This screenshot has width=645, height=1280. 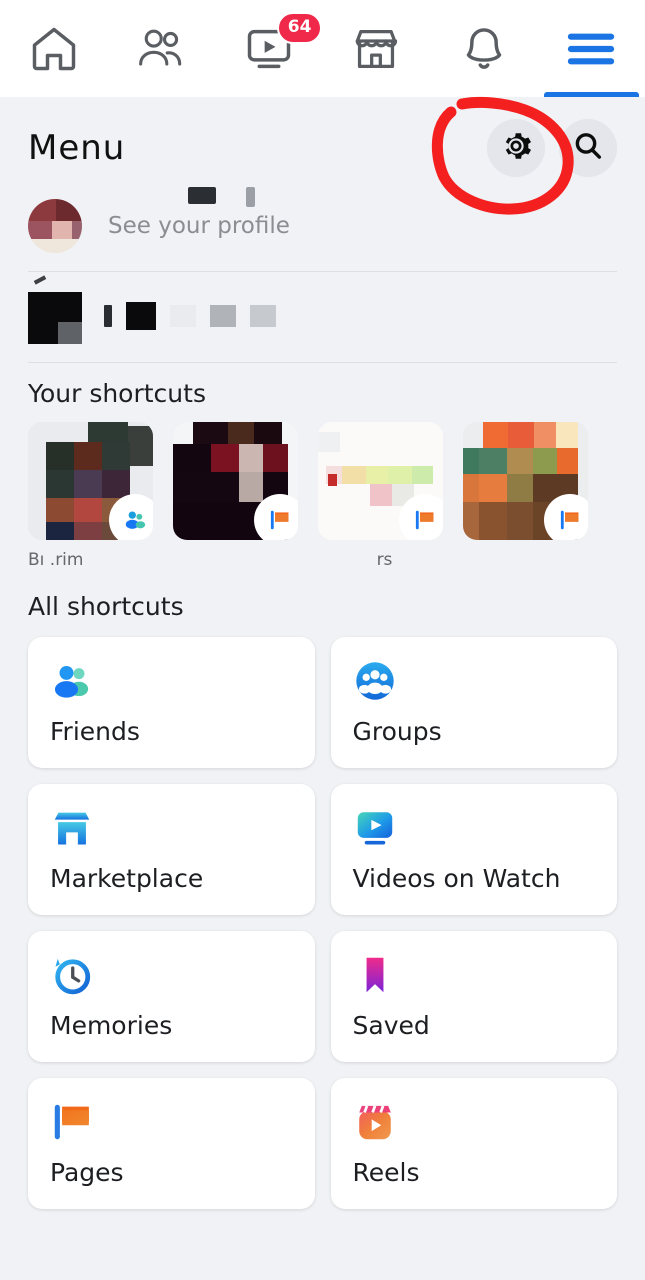 What do you see at coordinates (473, 702) in the screenshot?
I see `shortcut-tile-groups: Groups` at bounding box center [473, 702].